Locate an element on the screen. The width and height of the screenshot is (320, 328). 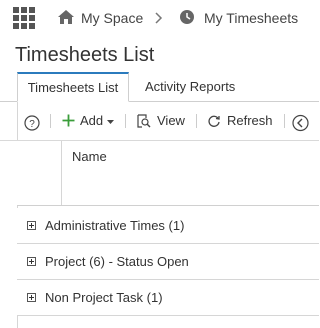
group-row-label: Project (6) - Status Open is located at coordinates (117, 261).